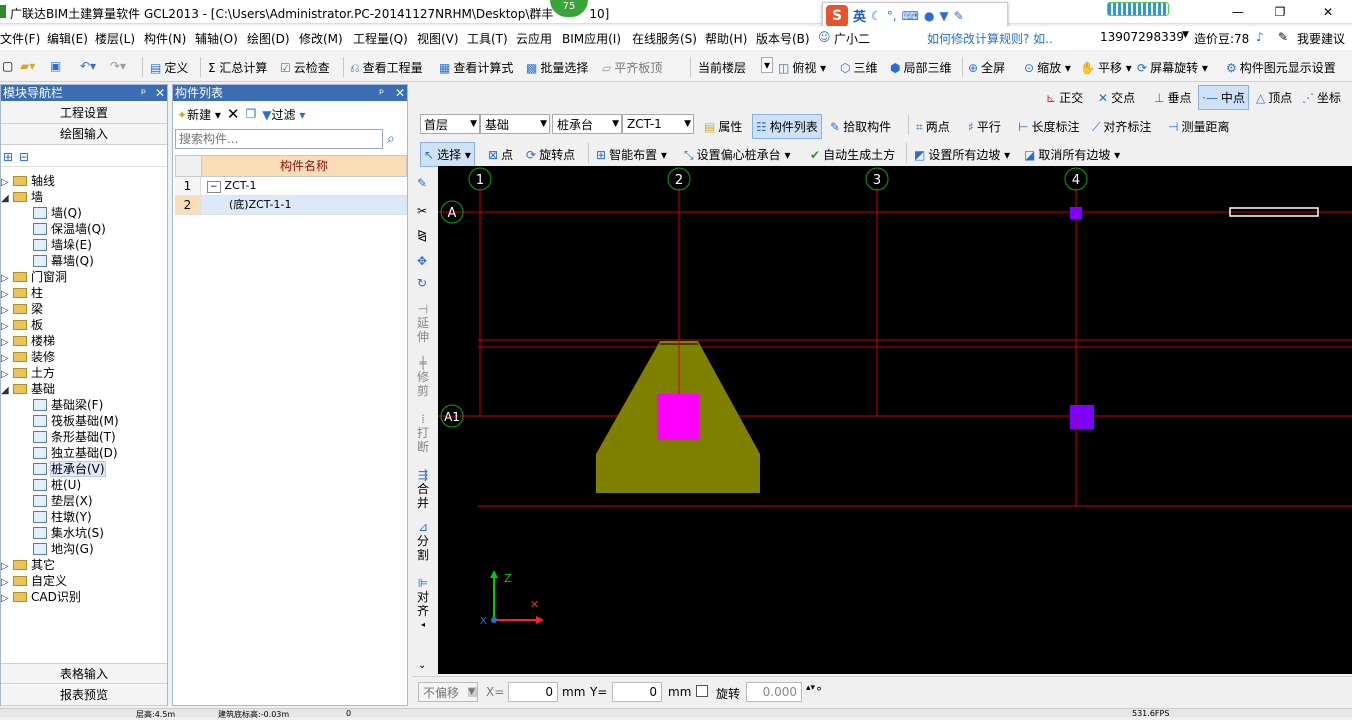  I want to click on y-offset-input, so click(637, 692).